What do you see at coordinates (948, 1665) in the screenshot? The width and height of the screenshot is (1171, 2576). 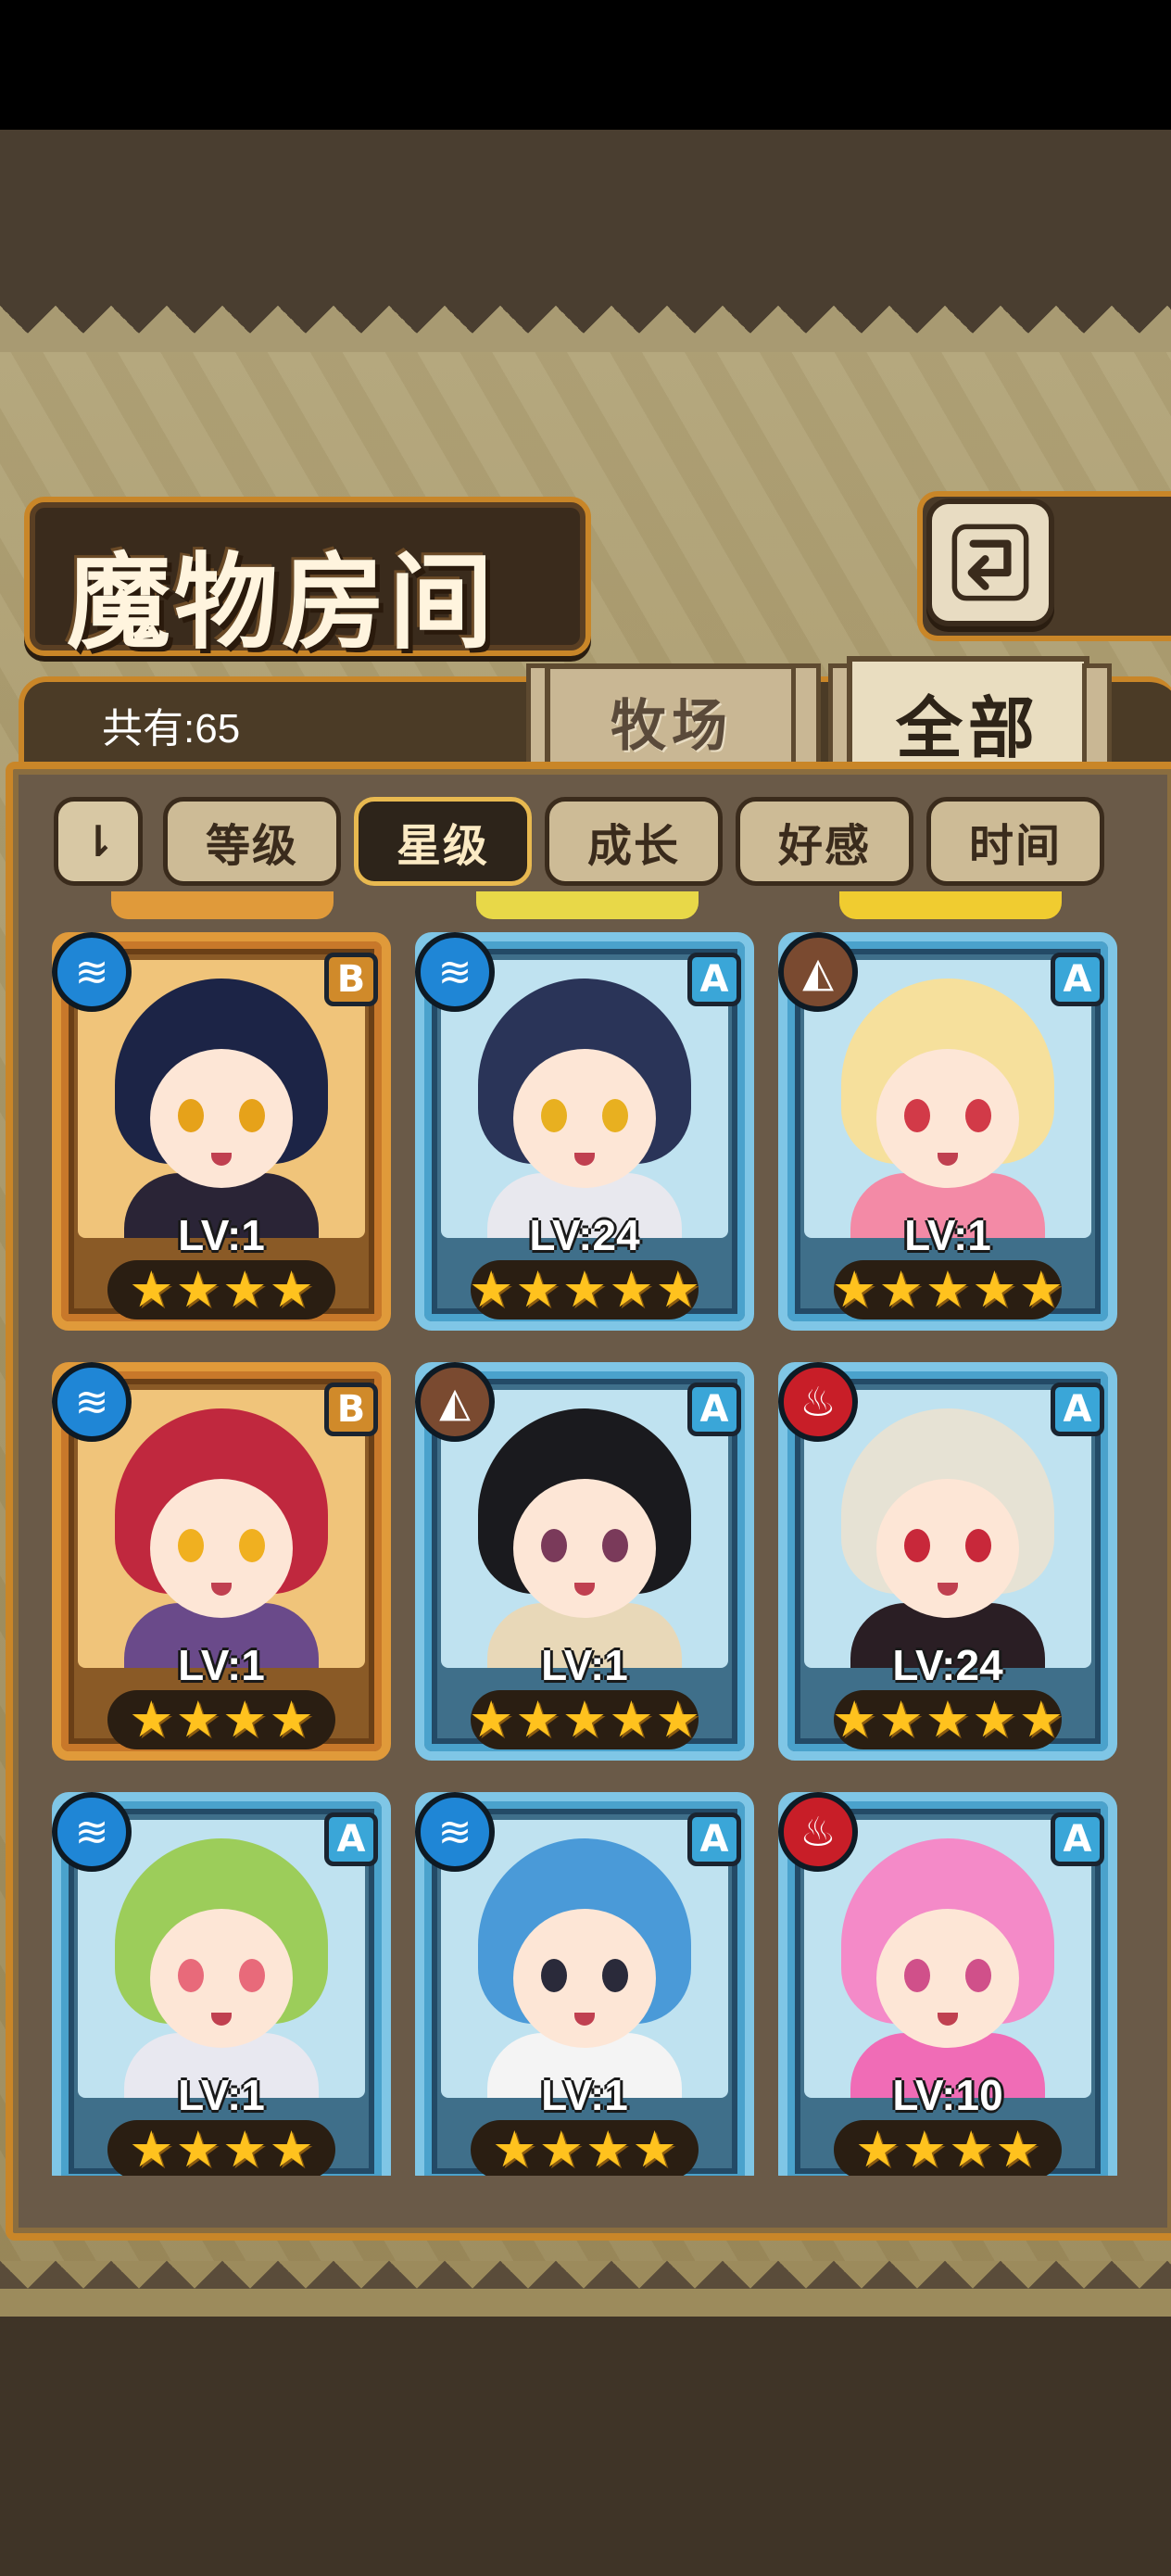 I see `monster-level: LV:24` at bounding box center [948, 1665].